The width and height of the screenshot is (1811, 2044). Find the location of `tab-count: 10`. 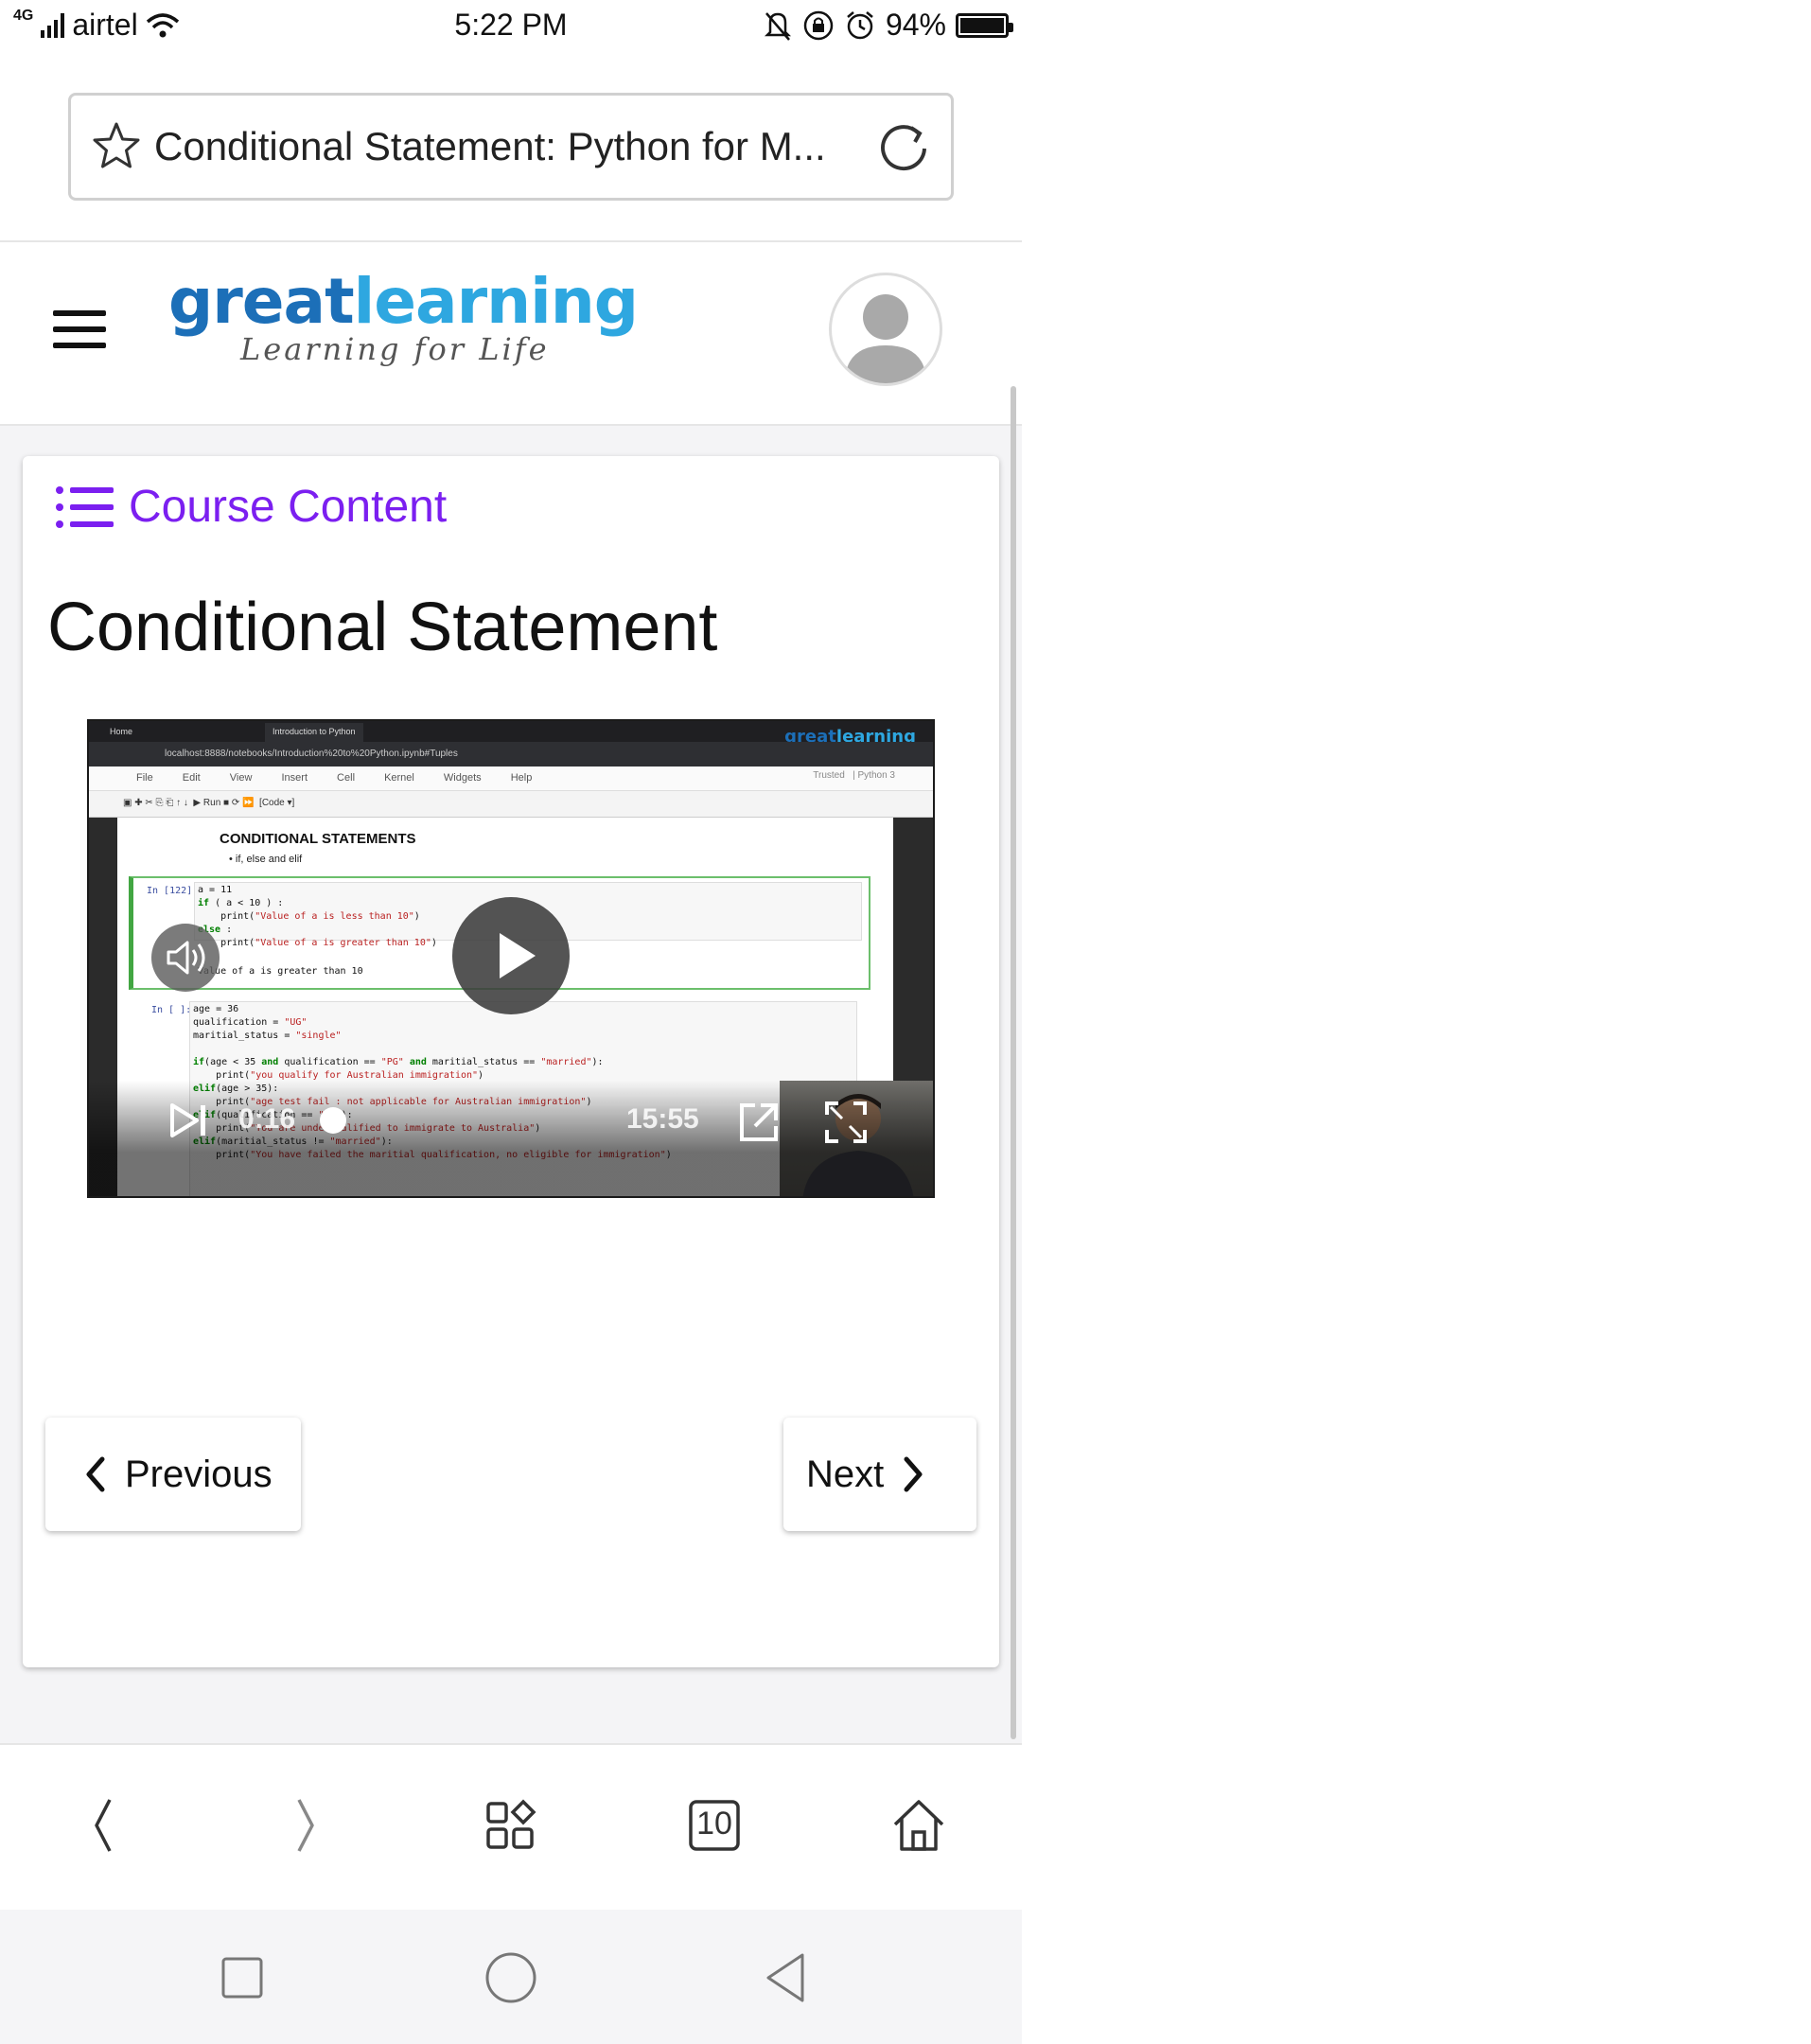

tab-count: 10 is located at coordinates (714, 1823).